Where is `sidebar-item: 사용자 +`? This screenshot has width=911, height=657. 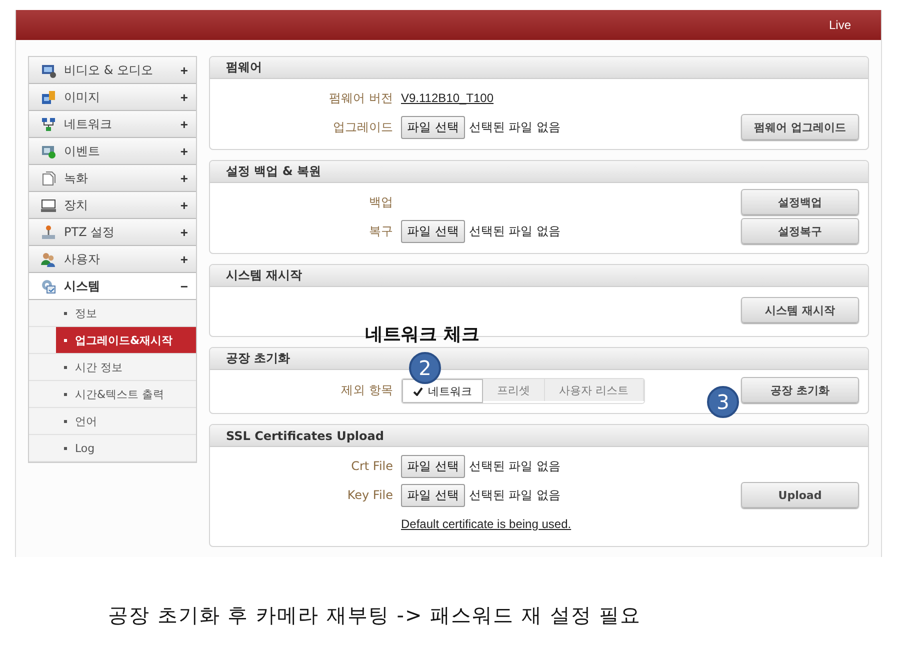
sidebar-item: 사용자 + is located at coordinates (112, 259).